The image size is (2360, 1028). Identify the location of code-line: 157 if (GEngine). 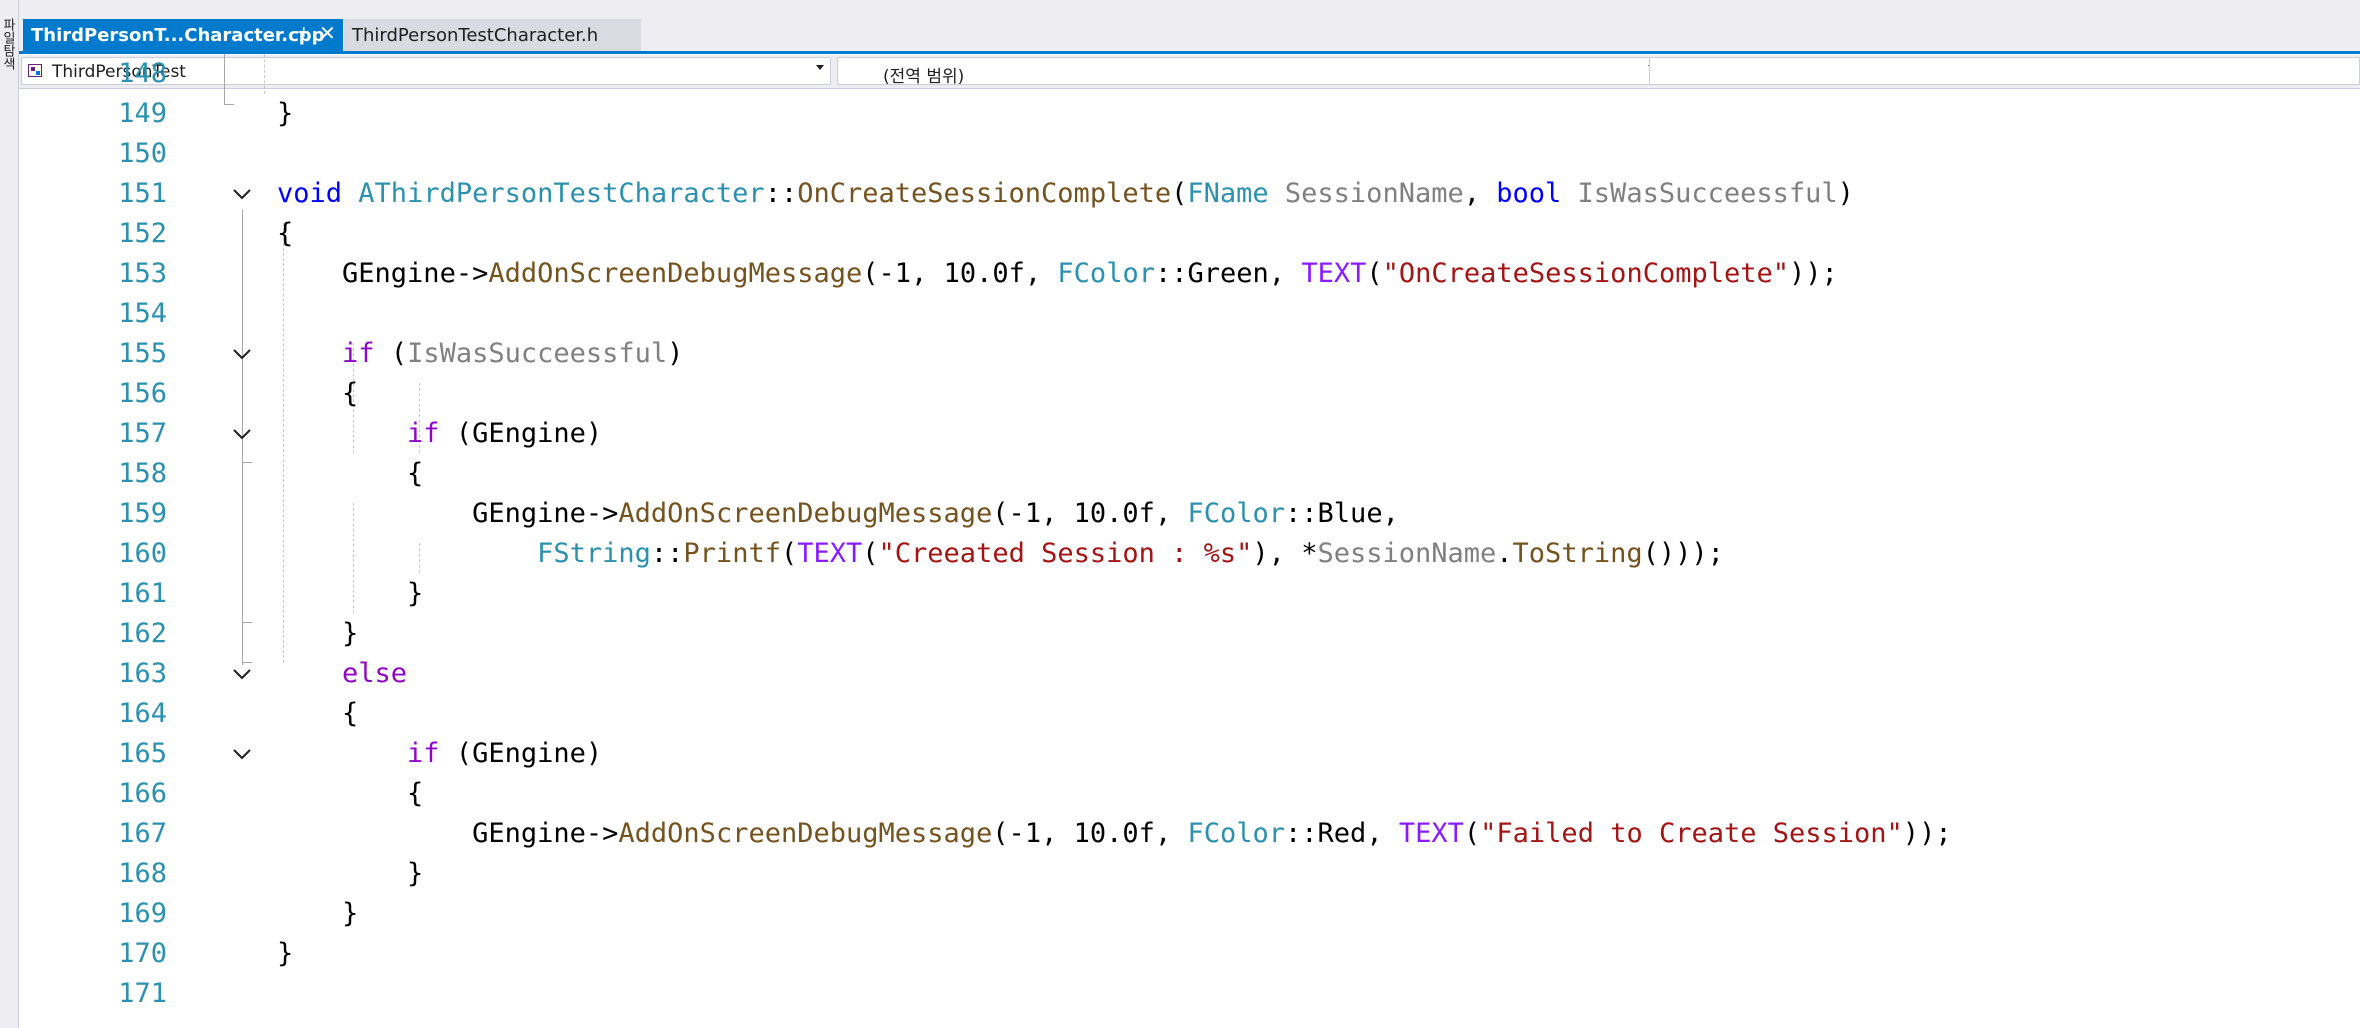
(1189, 434).